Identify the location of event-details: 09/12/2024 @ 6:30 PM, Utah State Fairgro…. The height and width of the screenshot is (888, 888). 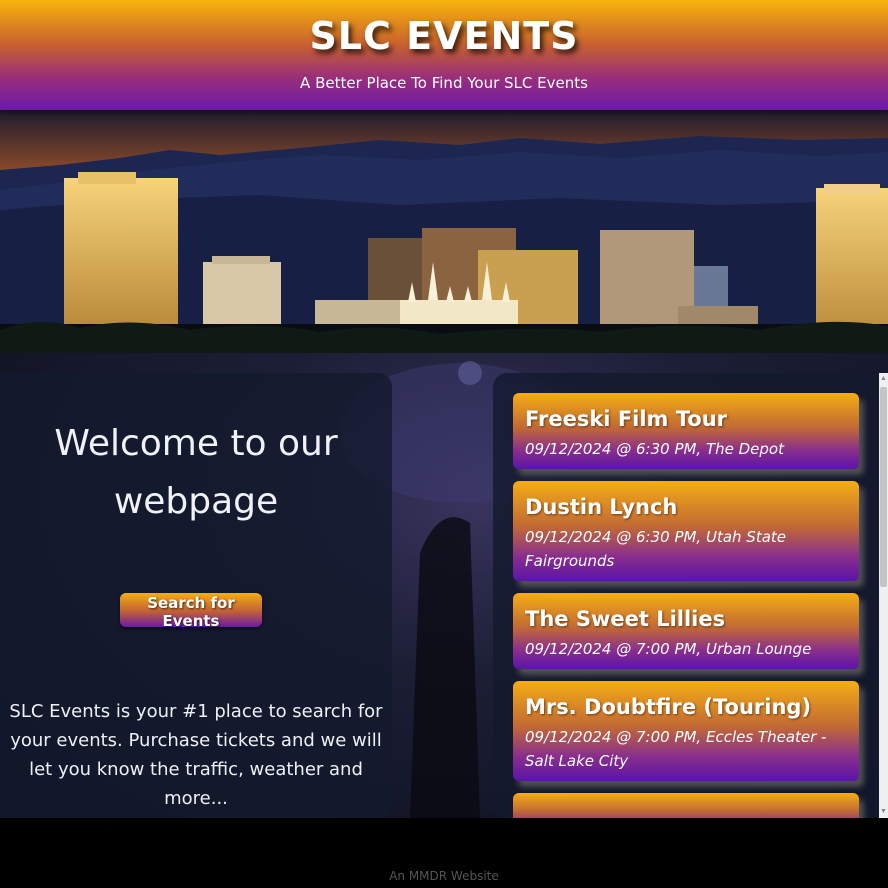
(655, 549).